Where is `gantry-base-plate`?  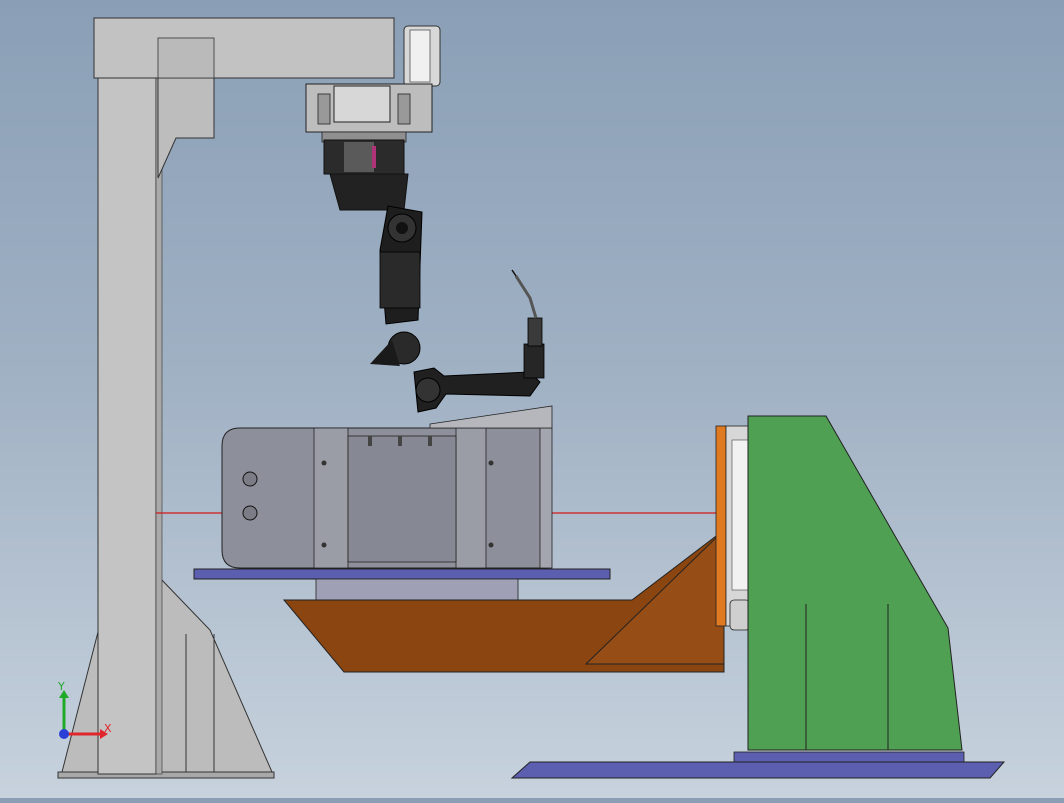 gantry-base-plate is located at coordinates (166, 775).